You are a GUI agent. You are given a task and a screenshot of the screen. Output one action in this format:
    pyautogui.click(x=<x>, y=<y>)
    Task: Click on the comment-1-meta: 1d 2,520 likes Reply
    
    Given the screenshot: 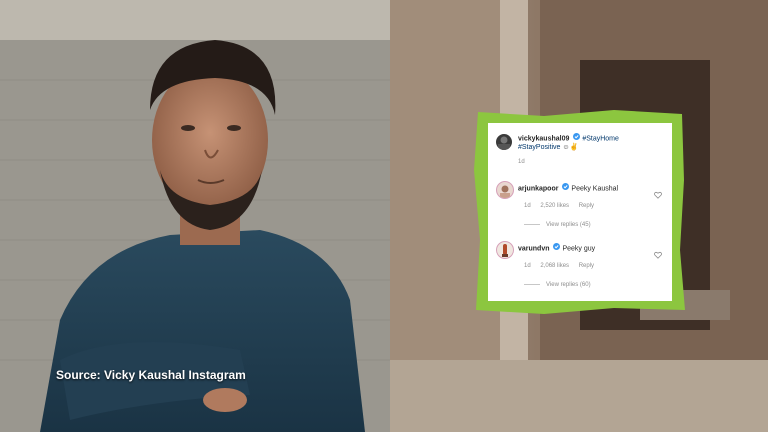 What is the action you would take?
    pyautogui.click(x=559, y=206)
    